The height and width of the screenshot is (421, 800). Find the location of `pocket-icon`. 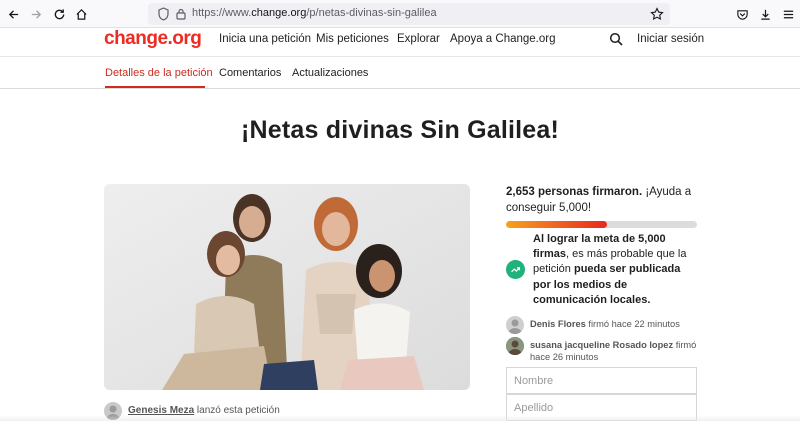

pocket-icon is located at coordinates (742, 14).